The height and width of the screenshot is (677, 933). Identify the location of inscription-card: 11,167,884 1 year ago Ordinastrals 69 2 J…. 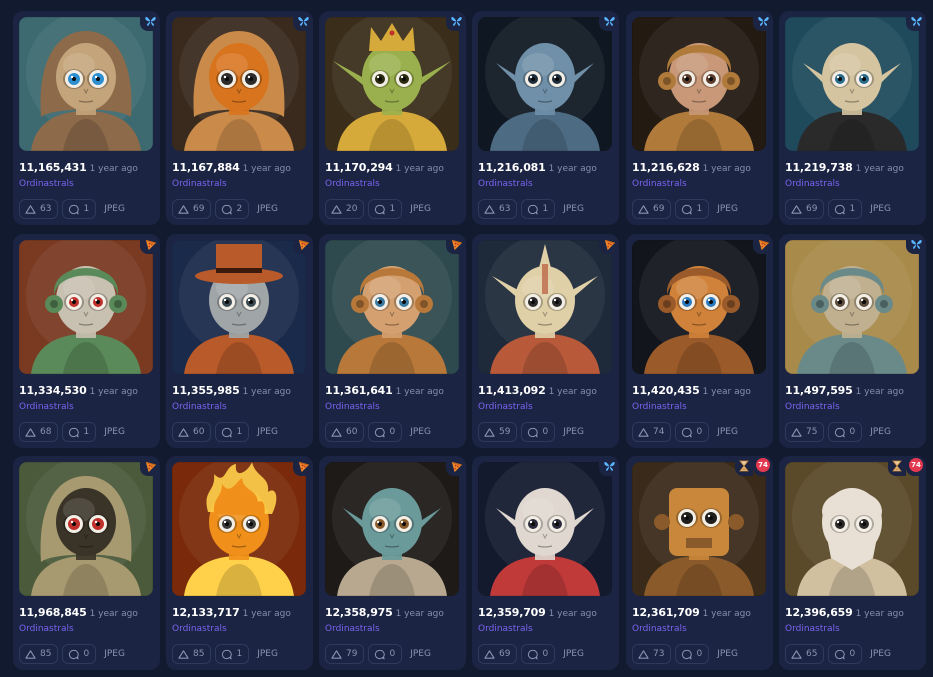
(239, 118).